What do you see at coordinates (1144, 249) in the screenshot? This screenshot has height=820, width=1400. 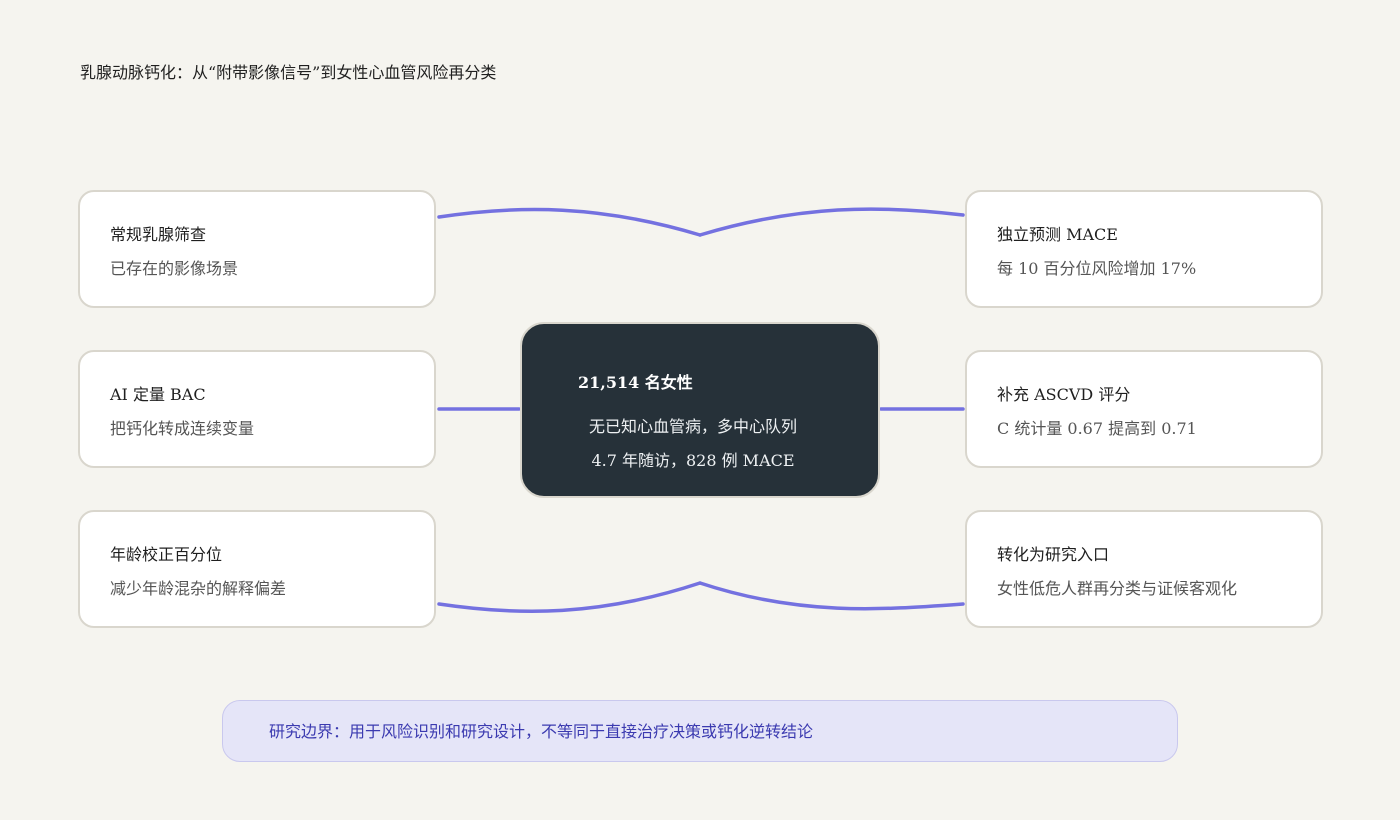 I see `node-predict-mace: 独立预测 MACE 每 10 百分位风险增加 17%` at bounding box center [1144, 249].